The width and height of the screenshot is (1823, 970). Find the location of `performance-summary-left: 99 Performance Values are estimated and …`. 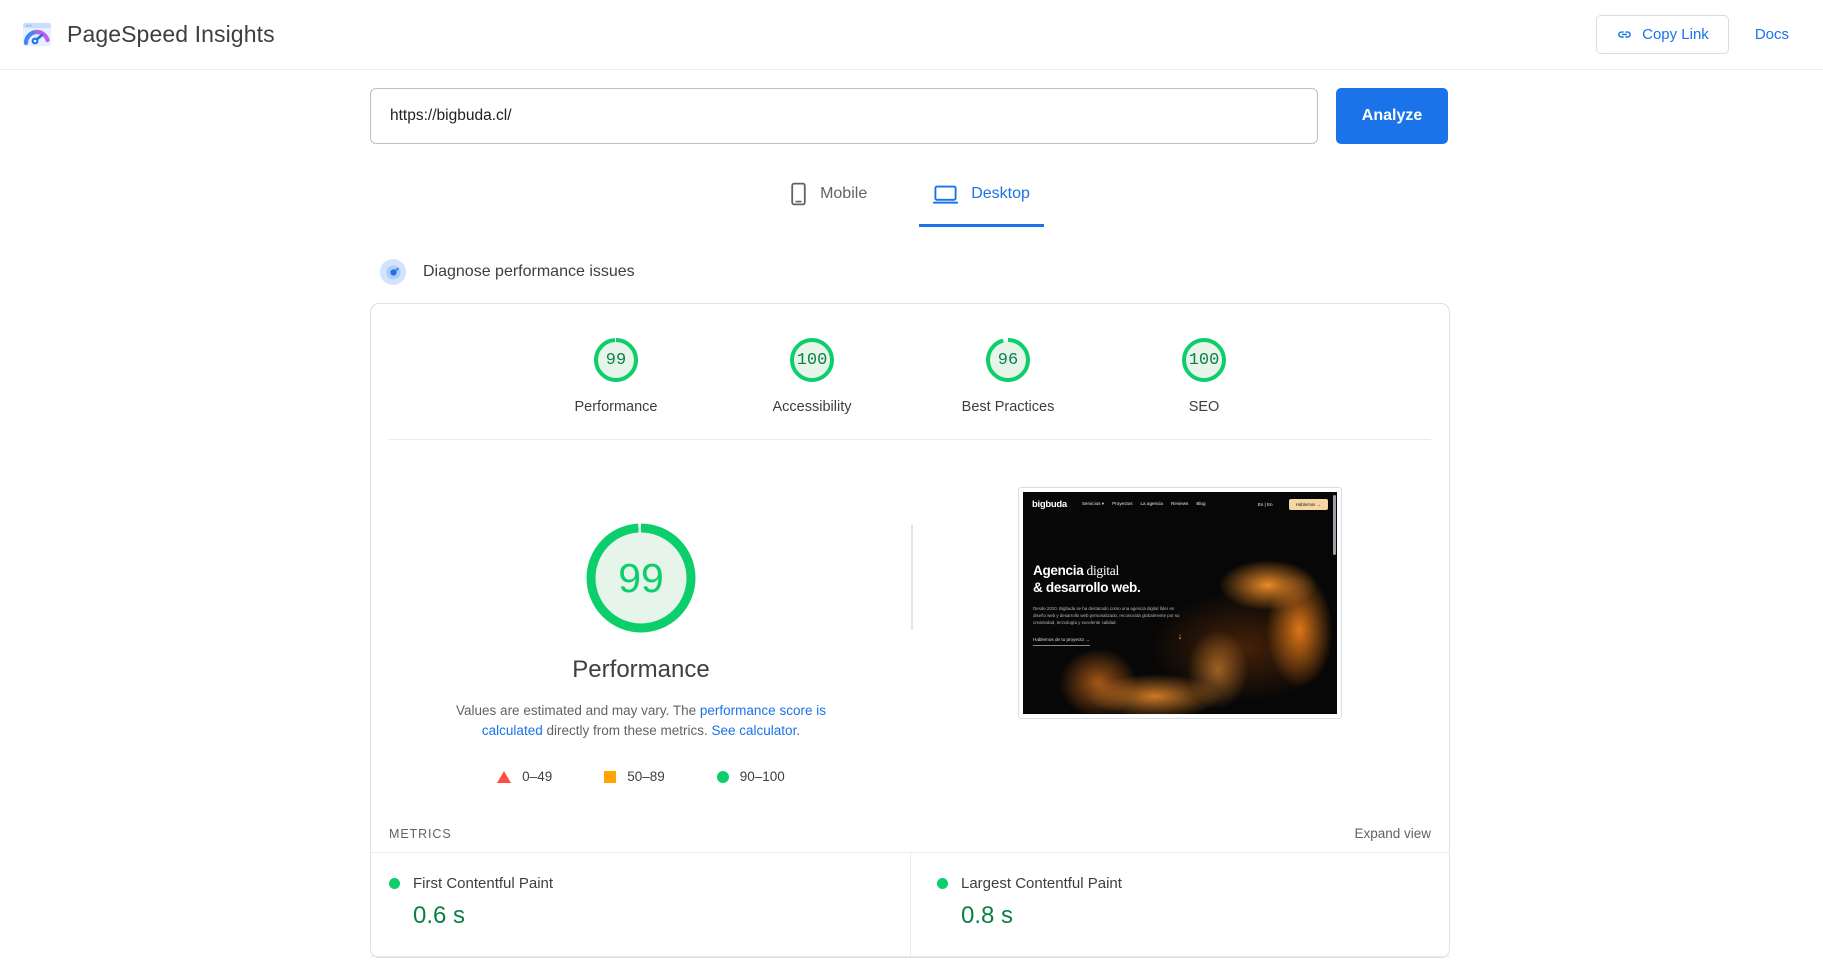

performance-summary-left: 99 Performance Values are estimated and … is located at coordinates (641, 635).